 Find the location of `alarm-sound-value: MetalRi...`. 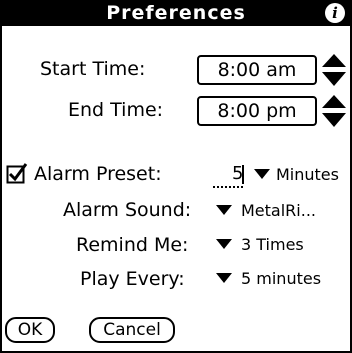

alarm-sound-value: MetalRi... is located at coordinates (278, 210).